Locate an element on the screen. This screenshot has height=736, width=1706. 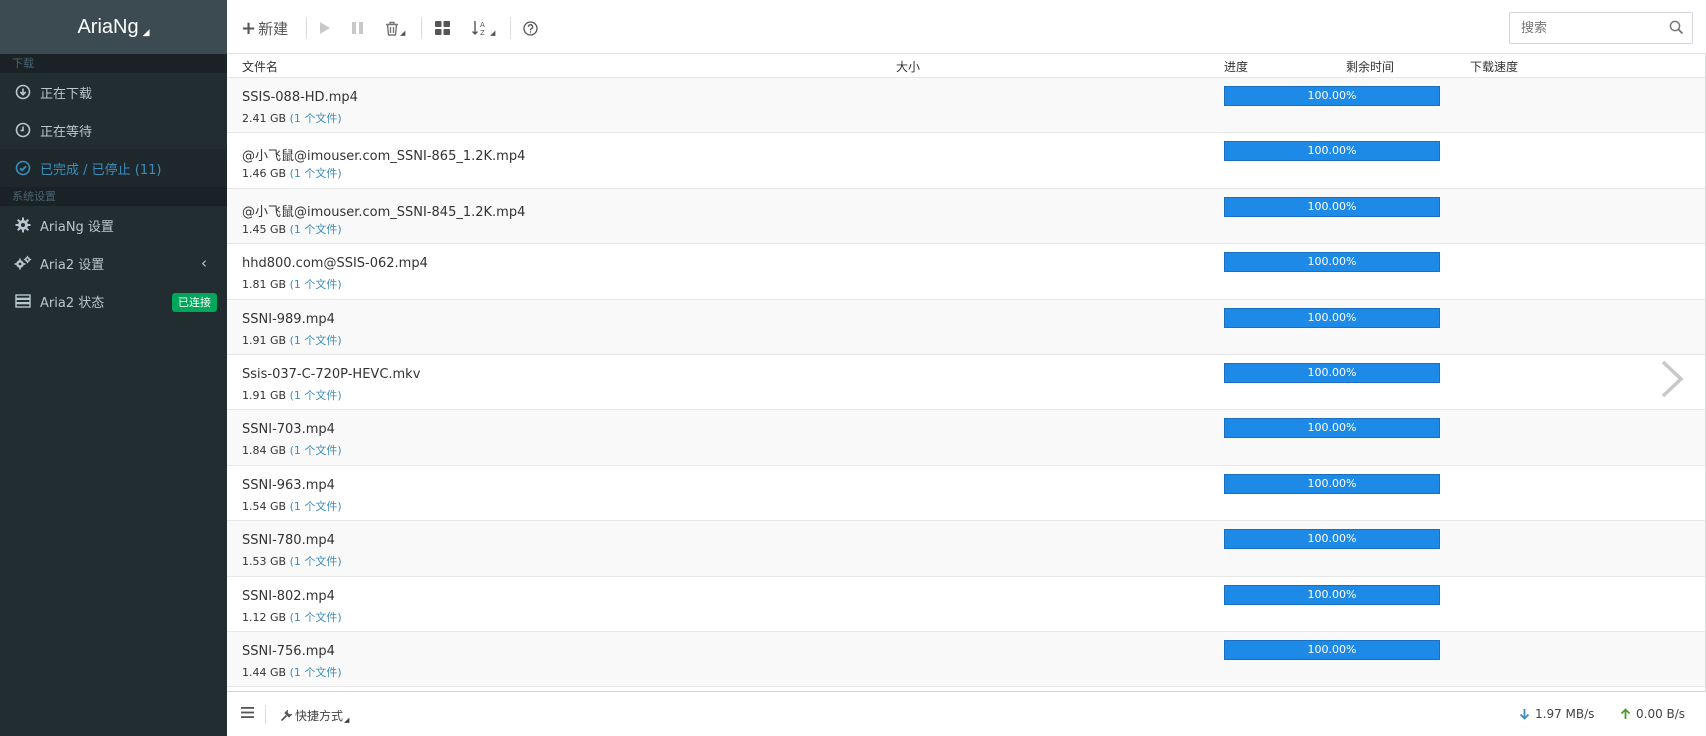
arrow-up-icon is located at coordinates (1625, 713).